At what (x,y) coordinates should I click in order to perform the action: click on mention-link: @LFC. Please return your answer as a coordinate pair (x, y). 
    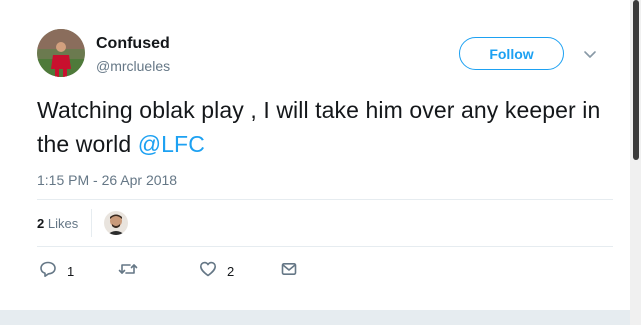
    Looking at the image, I should click on (171, 144).